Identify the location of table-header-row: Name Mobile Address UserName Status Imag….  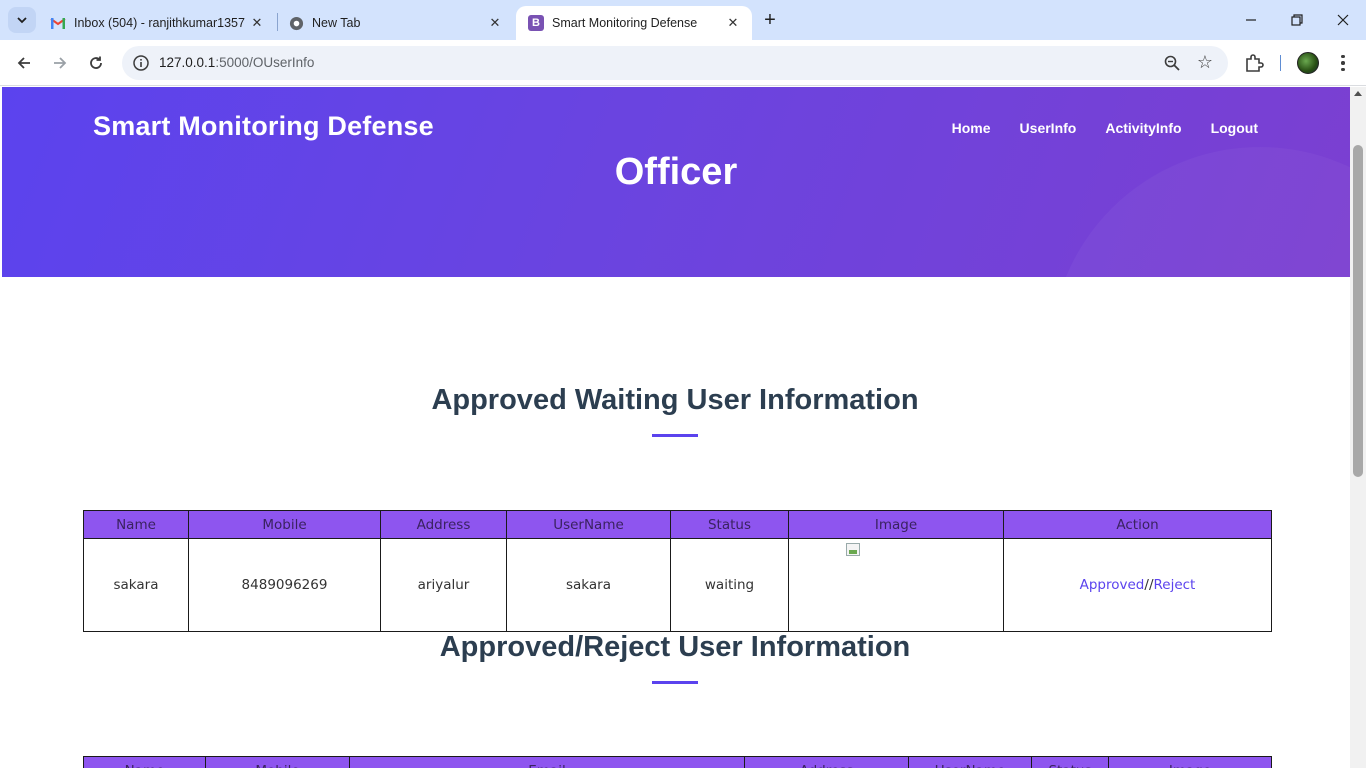
(677, 524).